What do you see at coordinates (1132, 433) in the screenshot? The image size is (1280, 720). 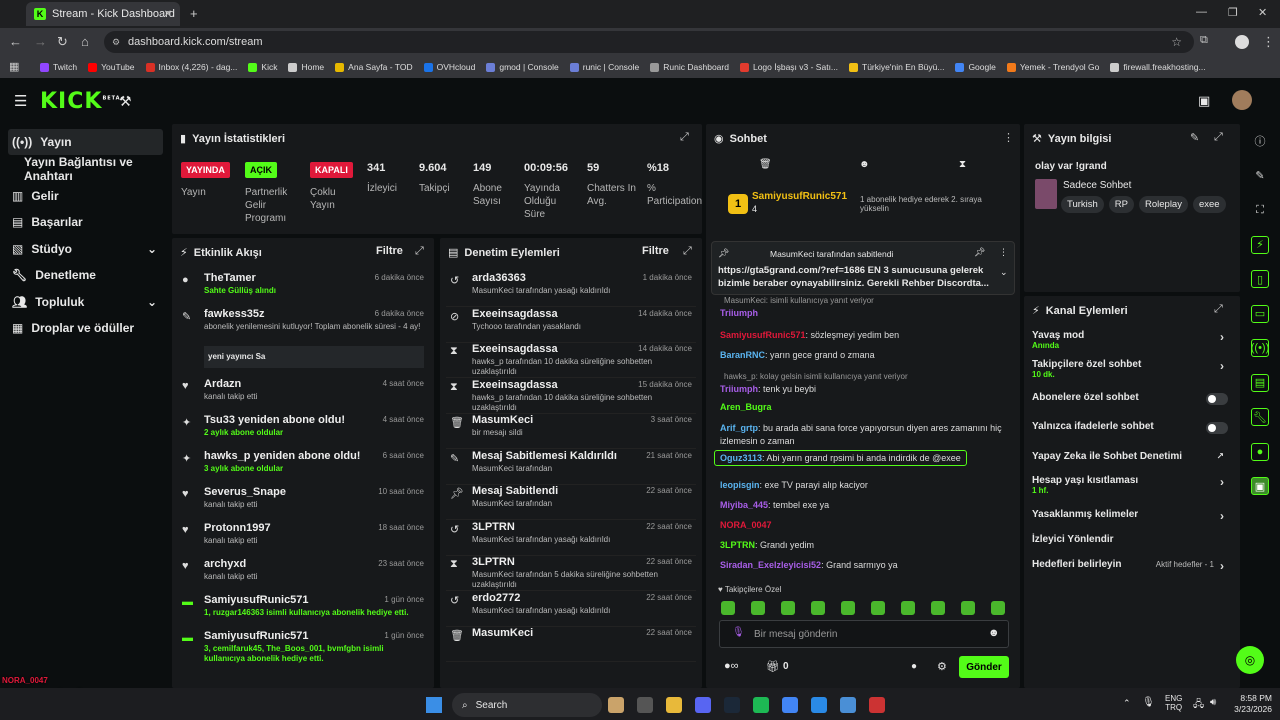 I see `channel-action-item: Yalnızca ifadelerle sohbet` at bounding box center [1132, 433].